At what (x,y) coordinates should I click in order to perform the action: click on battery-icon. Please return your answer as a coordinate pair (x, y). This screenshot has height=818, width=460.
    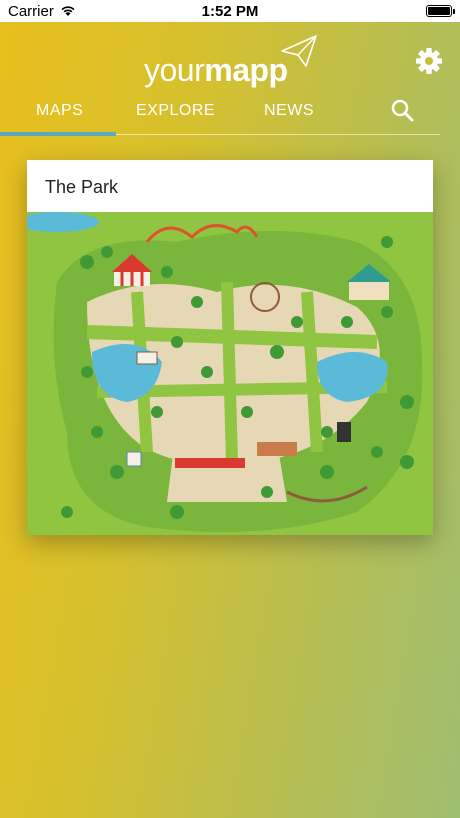
    Looking at the image, I should click on (440, 11).